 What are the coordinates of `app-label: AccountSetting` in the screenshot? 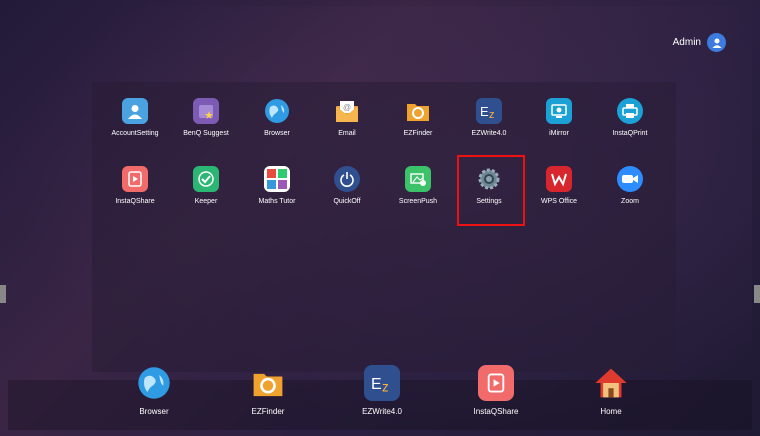 It's located at (135, 133).